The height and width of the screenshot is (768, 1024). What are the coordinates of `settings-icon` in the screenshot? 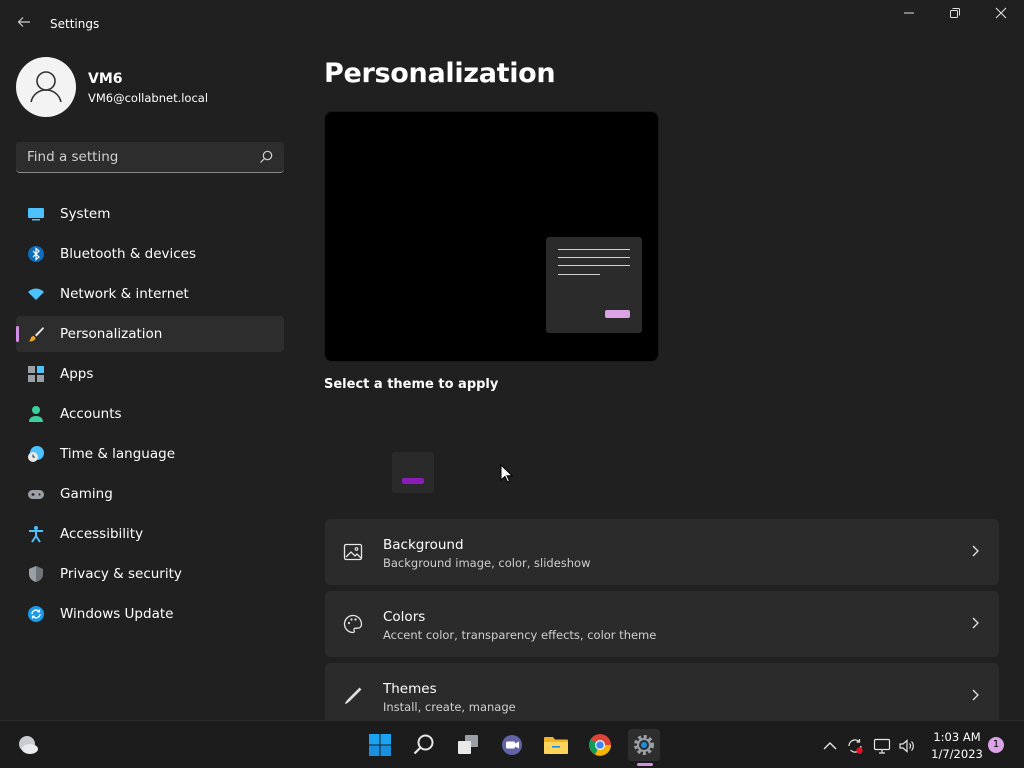 It's located at (644, 745).